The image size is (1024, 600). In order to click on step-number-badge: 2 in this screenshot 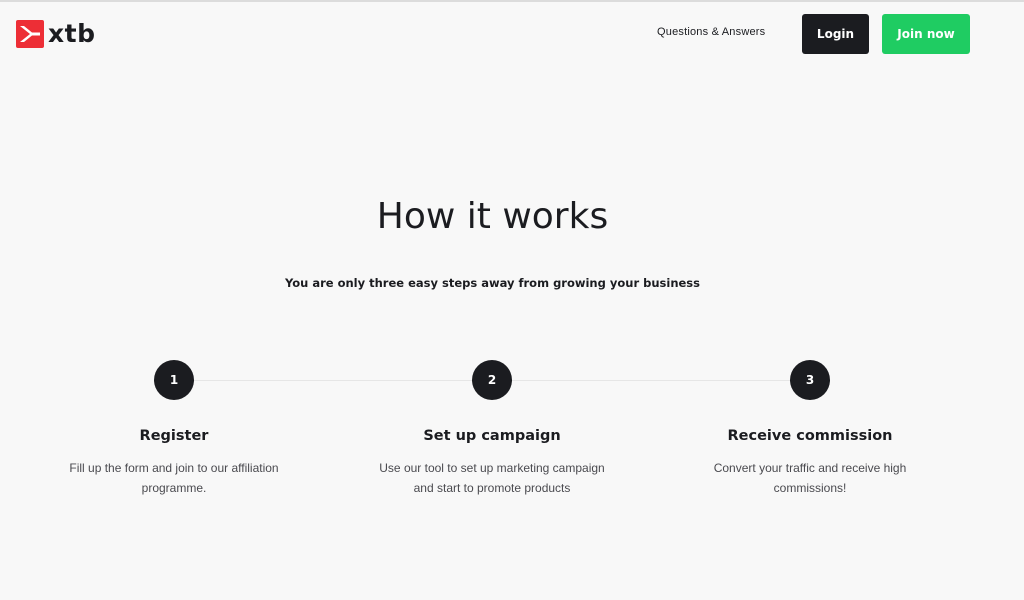, I will do `click(492, 380)`.